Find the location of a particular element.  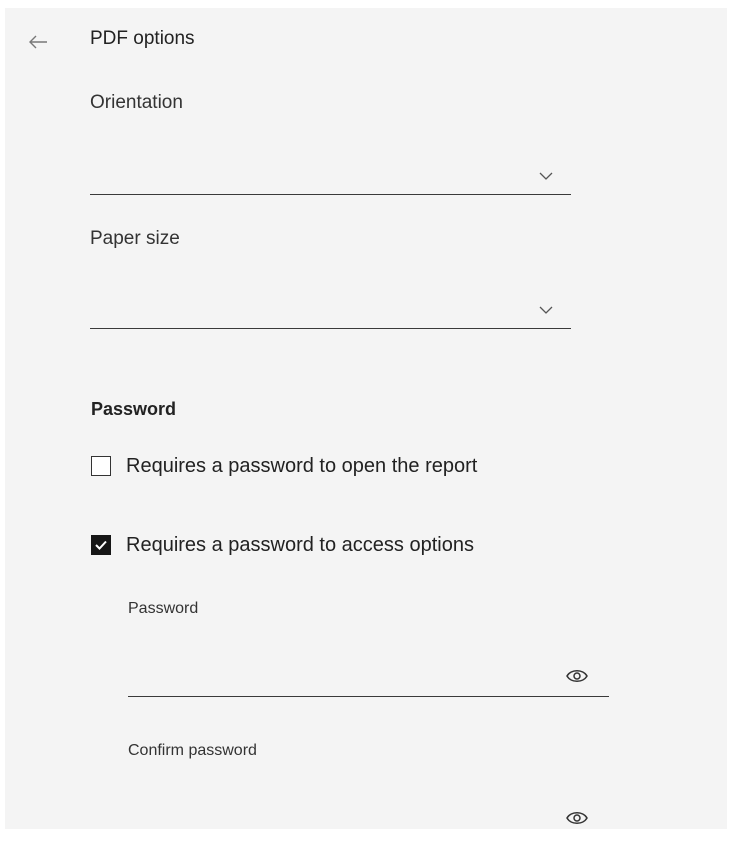

password-field-container is located at coordinates (368, 676).